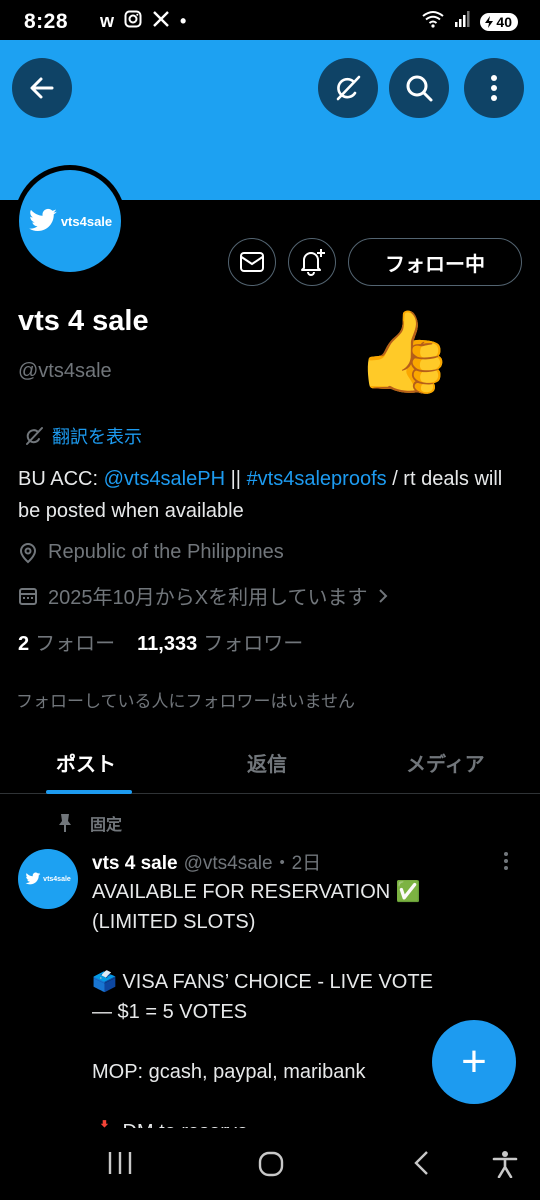 The image size is (540, 1200). Describe the element at coordinates (228, 863) in the screenshot. I see `post-author-handle: @vts4sale` at that location.